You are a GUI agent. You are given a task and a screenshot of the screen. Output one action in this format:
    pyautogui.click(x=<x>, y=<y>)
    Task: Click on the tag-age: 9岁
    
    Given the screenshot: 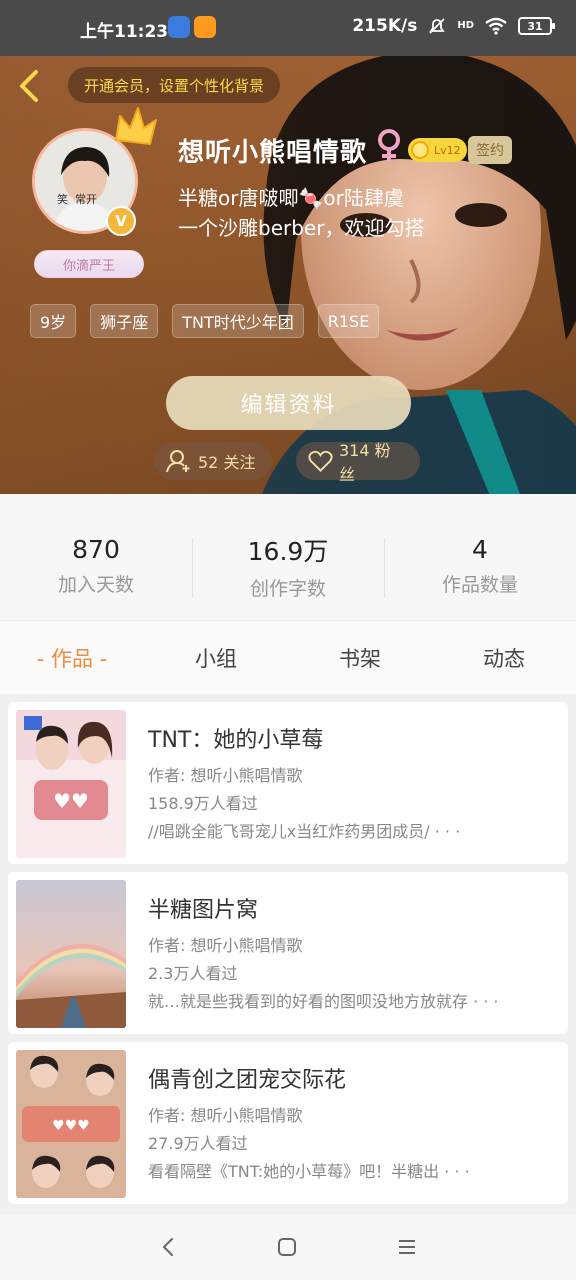 What is the action you would take?
    pyautogui.click(x=53, y=321)
    